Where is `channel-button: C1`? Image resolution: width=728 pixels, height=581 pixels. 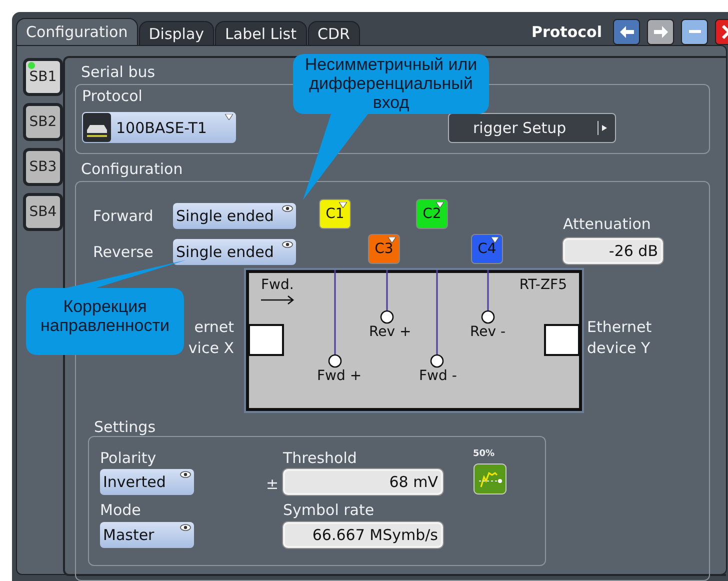
channel-button: C1 is located at coordinates (335, 214).